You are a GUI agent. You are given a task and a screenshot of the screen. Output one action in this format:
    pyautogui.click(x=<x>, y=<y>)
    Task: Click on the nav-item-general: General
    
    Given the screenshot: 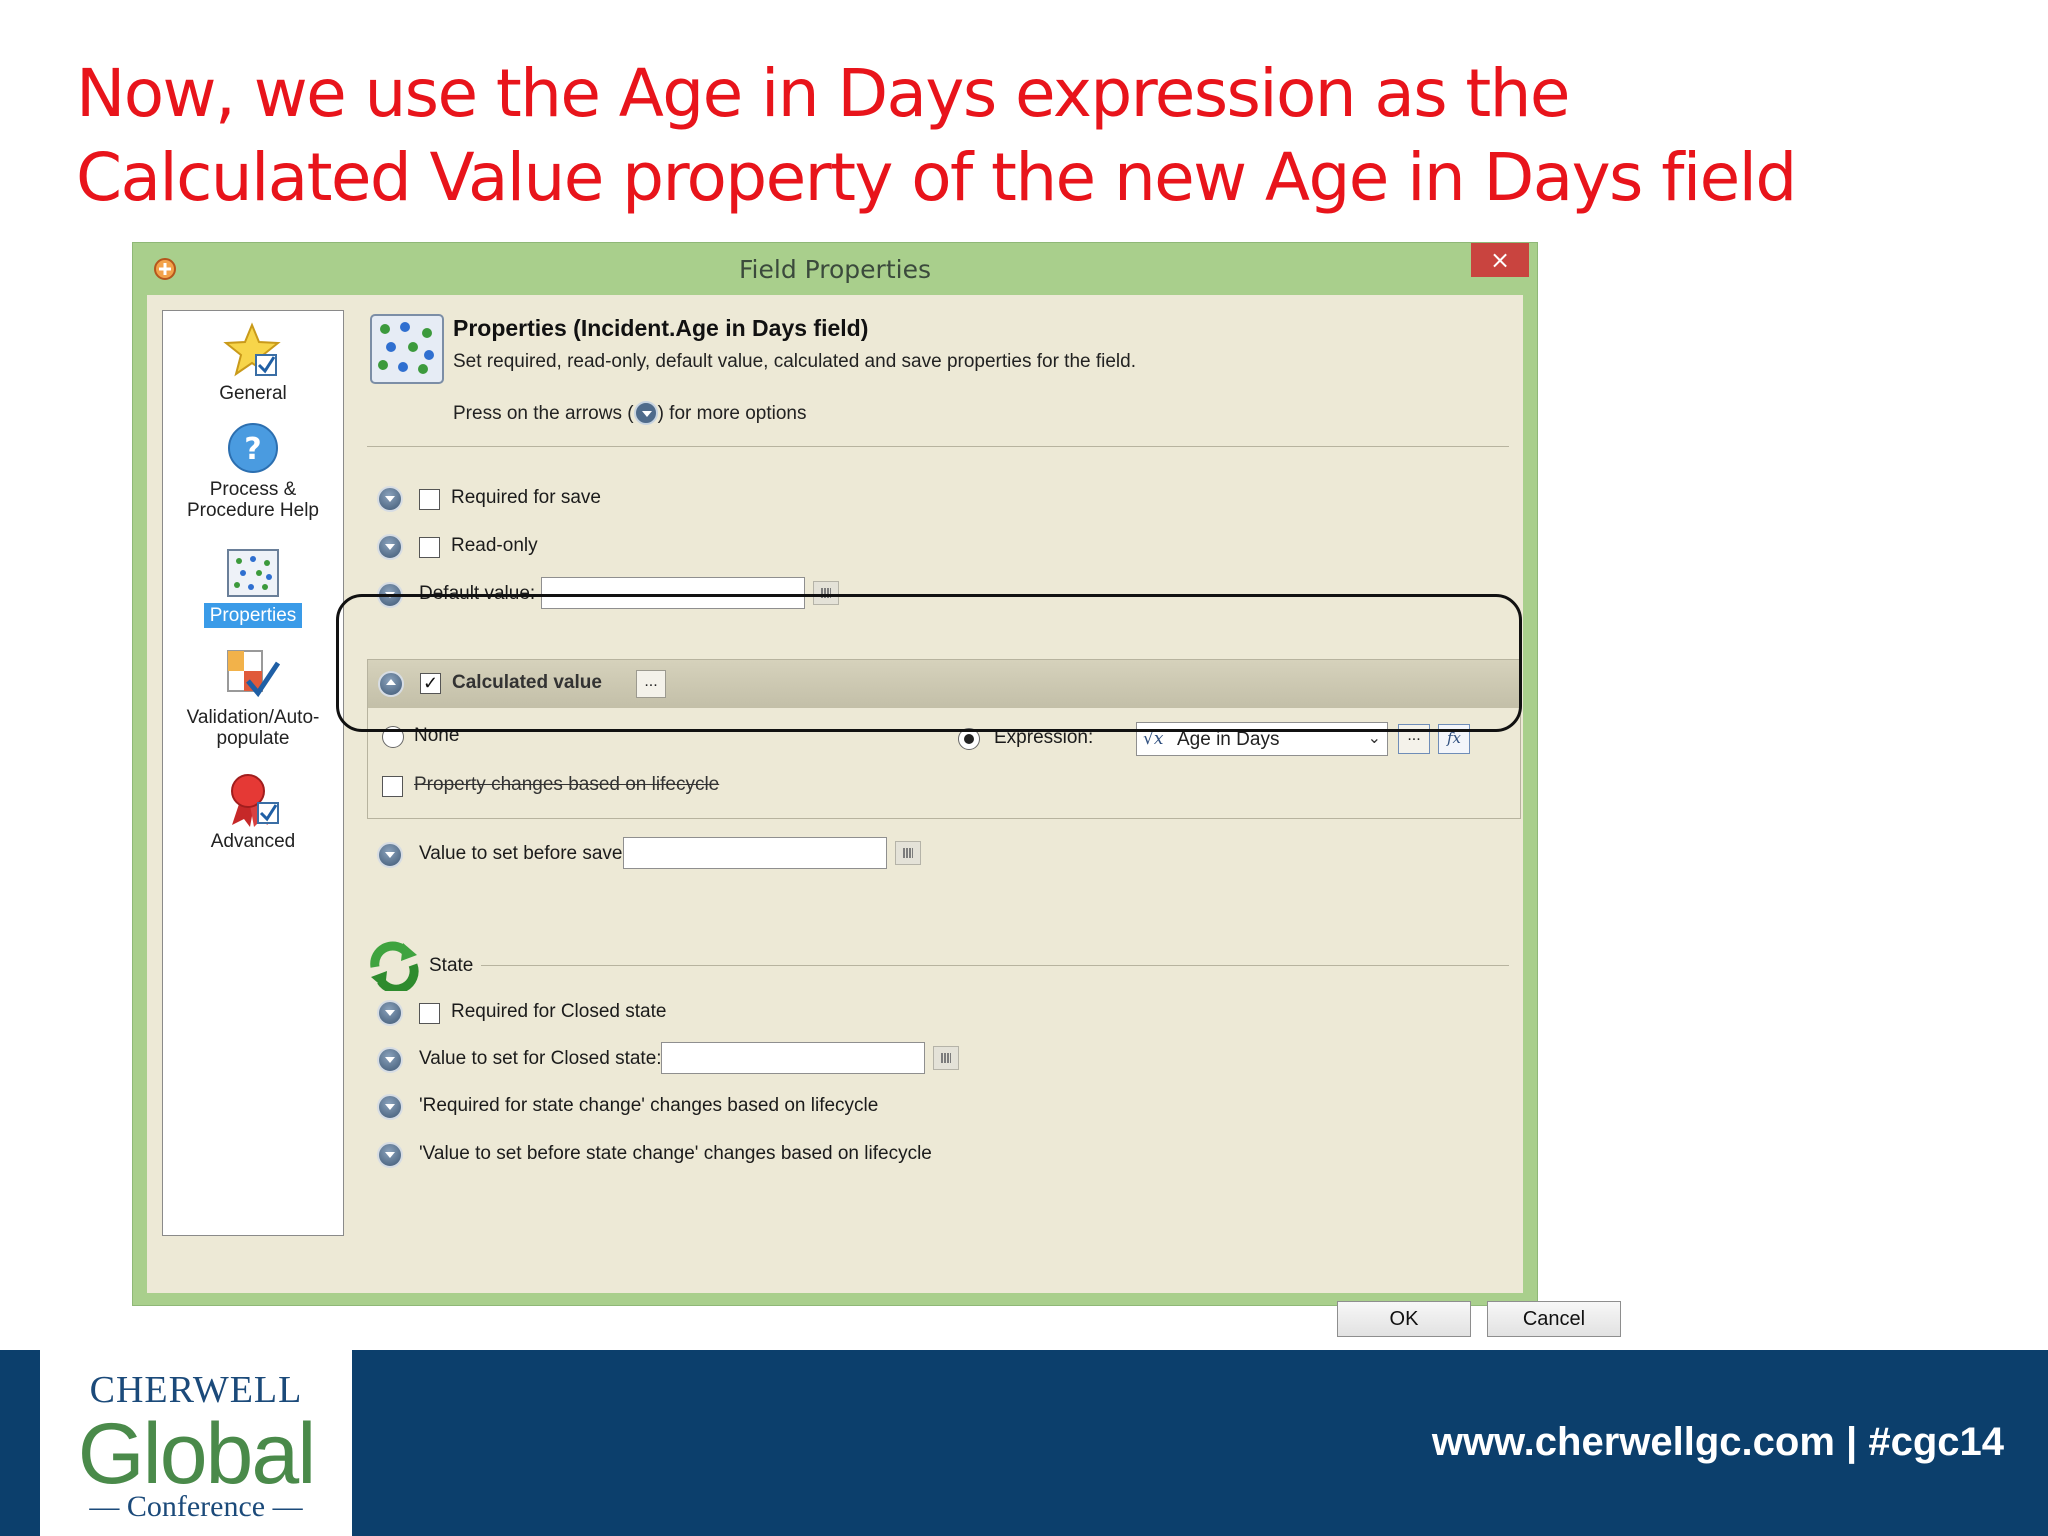 What is the action you would take?
    pyautogui.click(x=253, y=362)
    